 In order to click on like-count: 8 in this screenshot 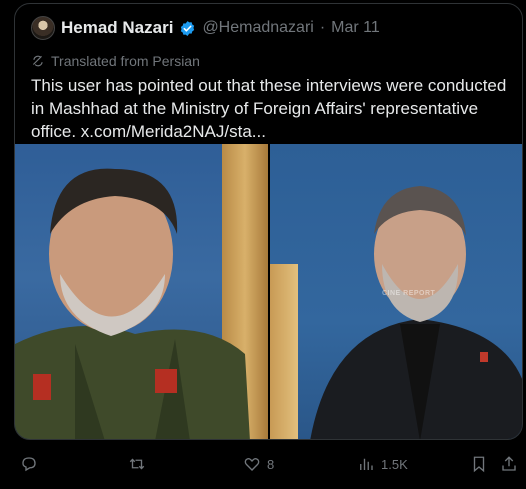, I will do `click(271, 464)`.